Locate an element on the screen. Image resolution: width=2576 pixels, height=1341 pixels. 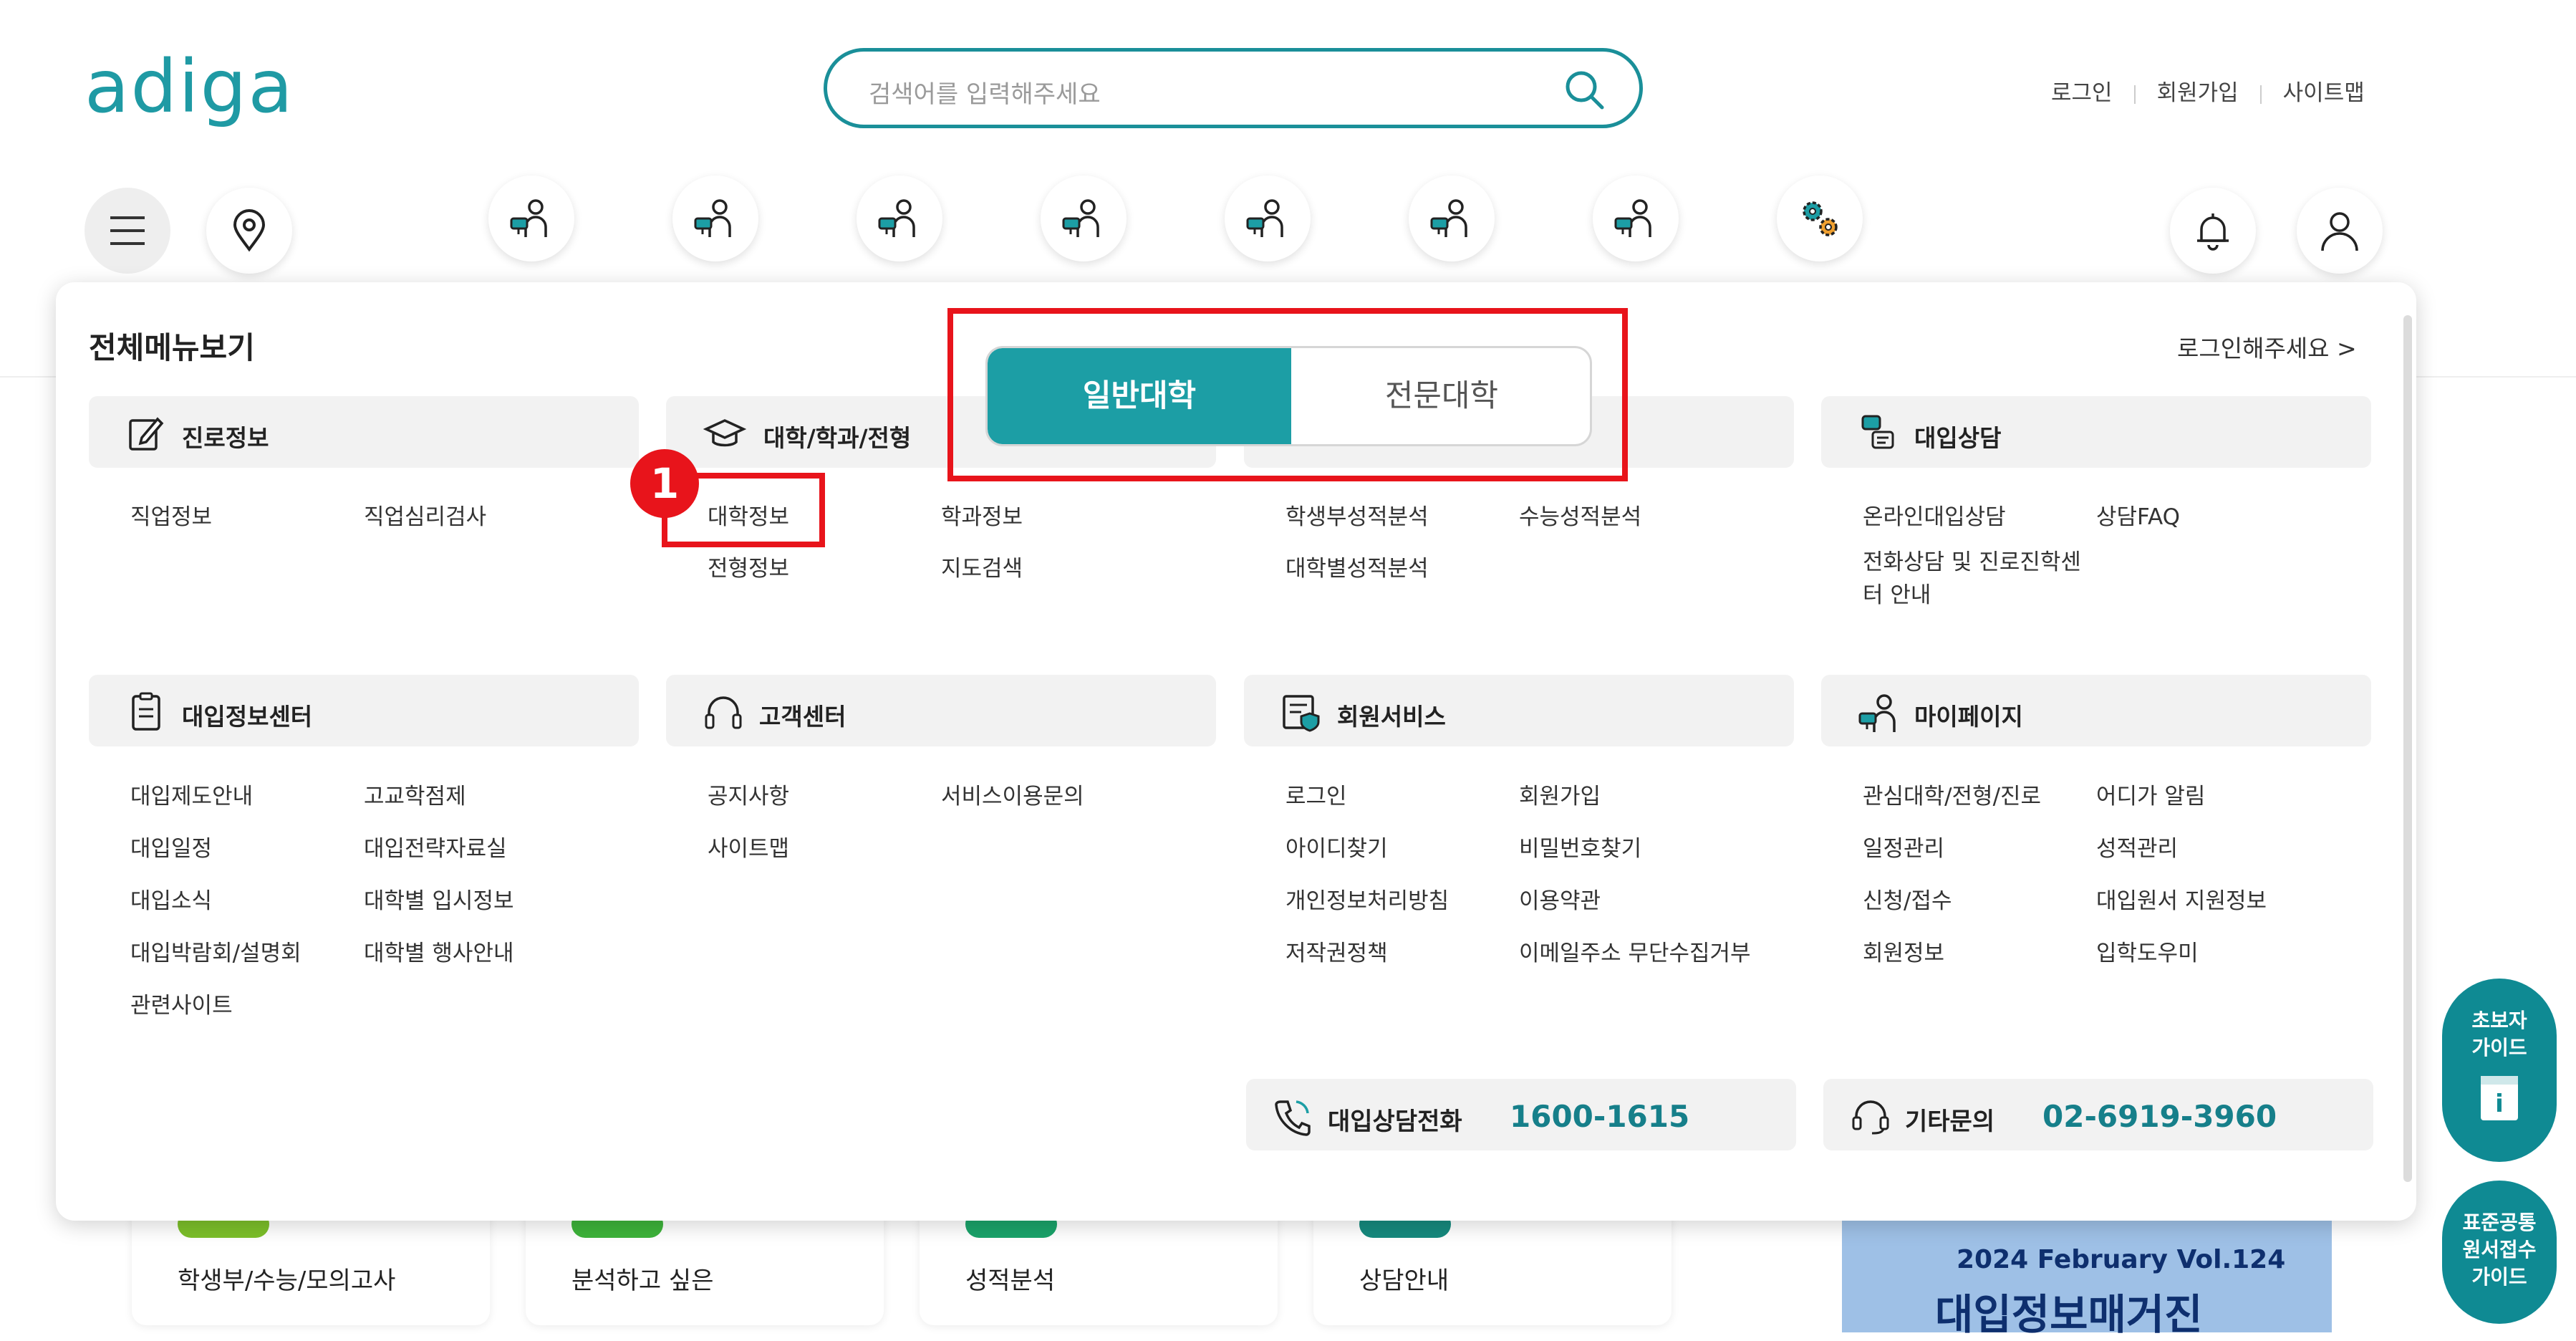
section-label: 대학/학과/전형 is located at coordinates (837, 438).